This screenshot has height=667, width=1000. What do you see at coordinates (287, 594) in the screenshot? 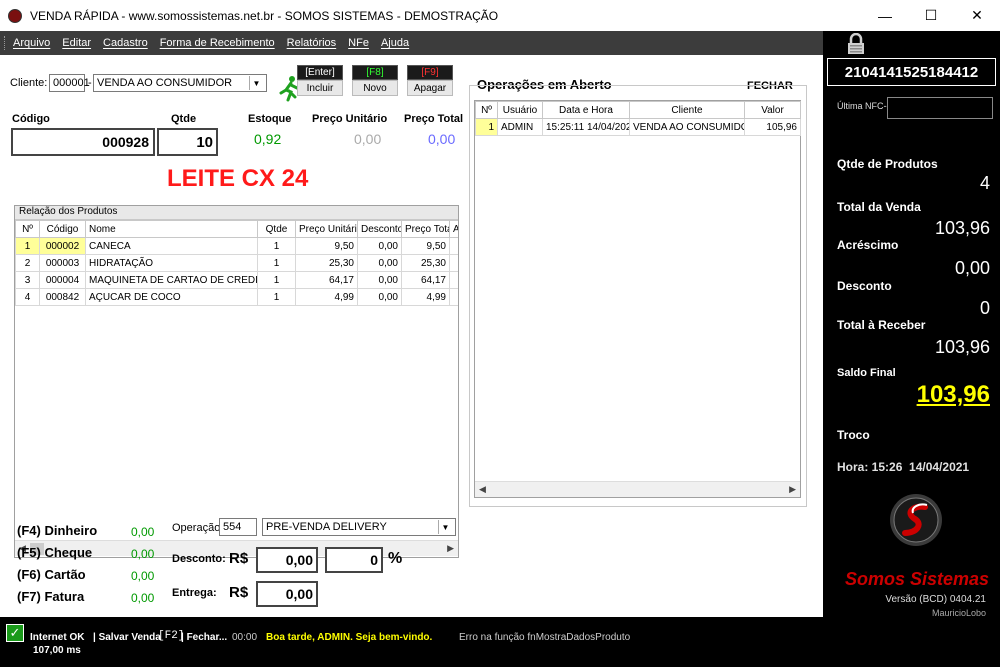
I see `delivery-value-input: 0,00` at bounding box center [287, 594].